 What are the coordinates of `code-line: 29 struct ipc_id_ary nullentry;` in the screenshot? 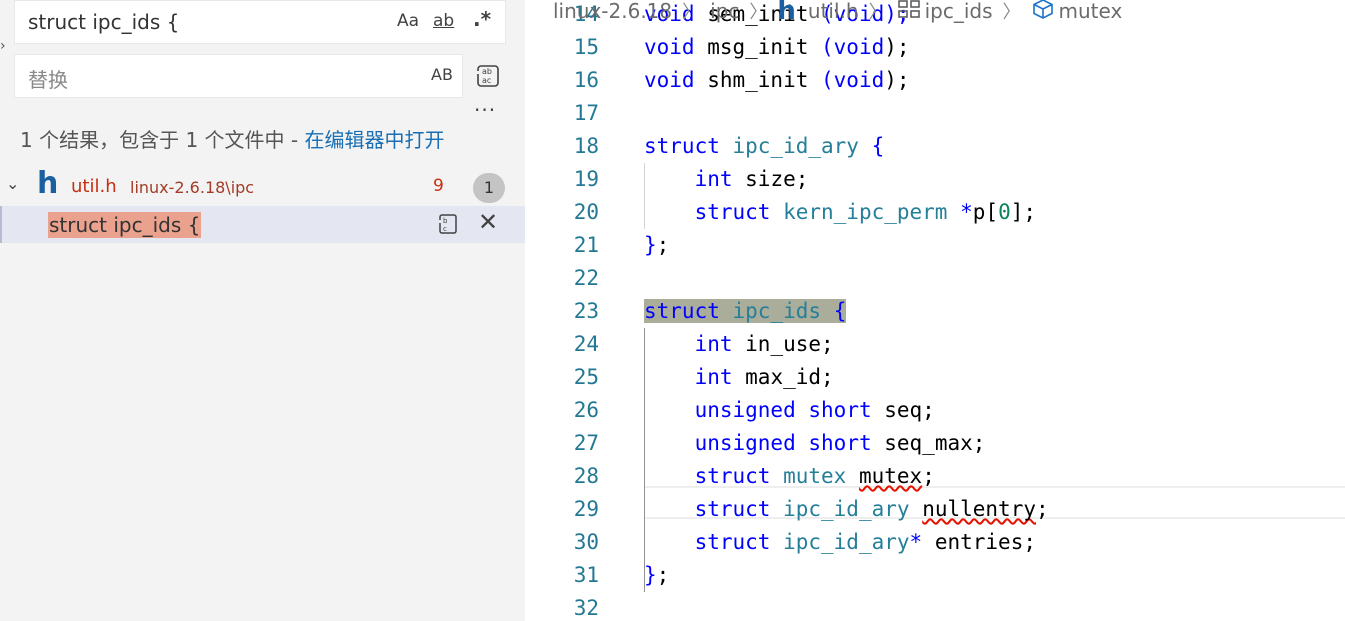 It's located at (935, 509).